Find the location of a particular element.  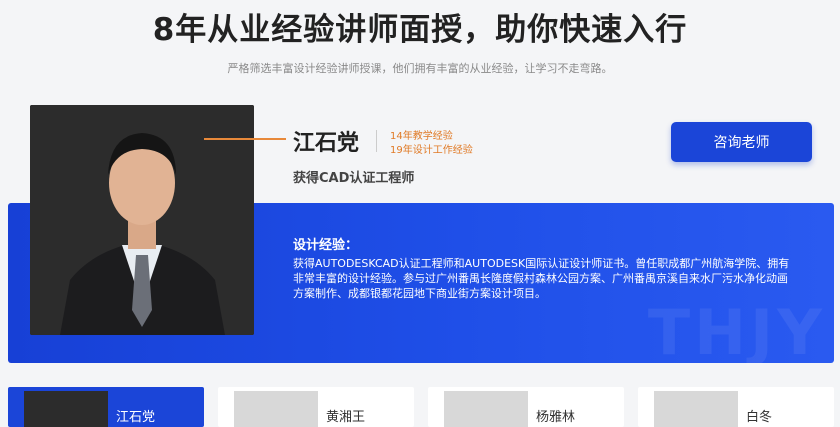

teacher-name: 江石党 is located at coordinates (326, 143).